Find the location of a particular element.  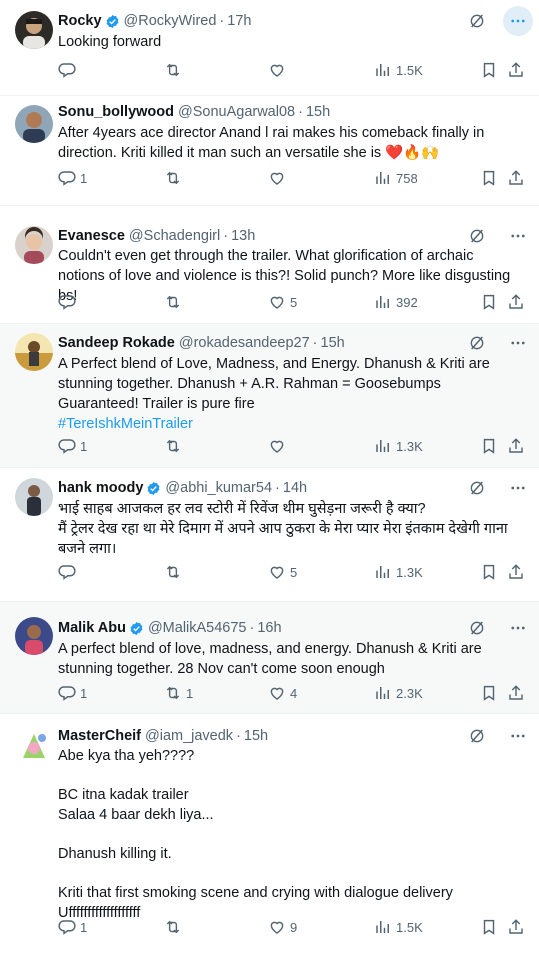

author-handle: @MalikA54675 is located at coordinates (197, 628).